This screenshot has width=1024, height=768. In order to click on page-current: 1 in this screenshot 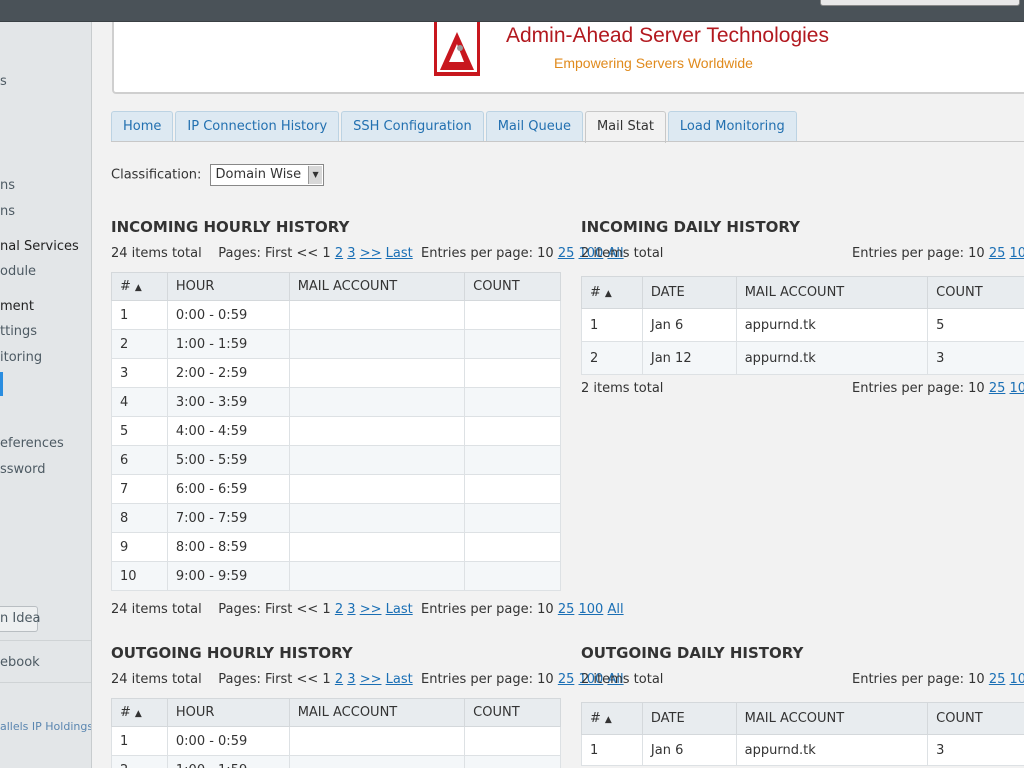, I will do `click(326, 609)`.